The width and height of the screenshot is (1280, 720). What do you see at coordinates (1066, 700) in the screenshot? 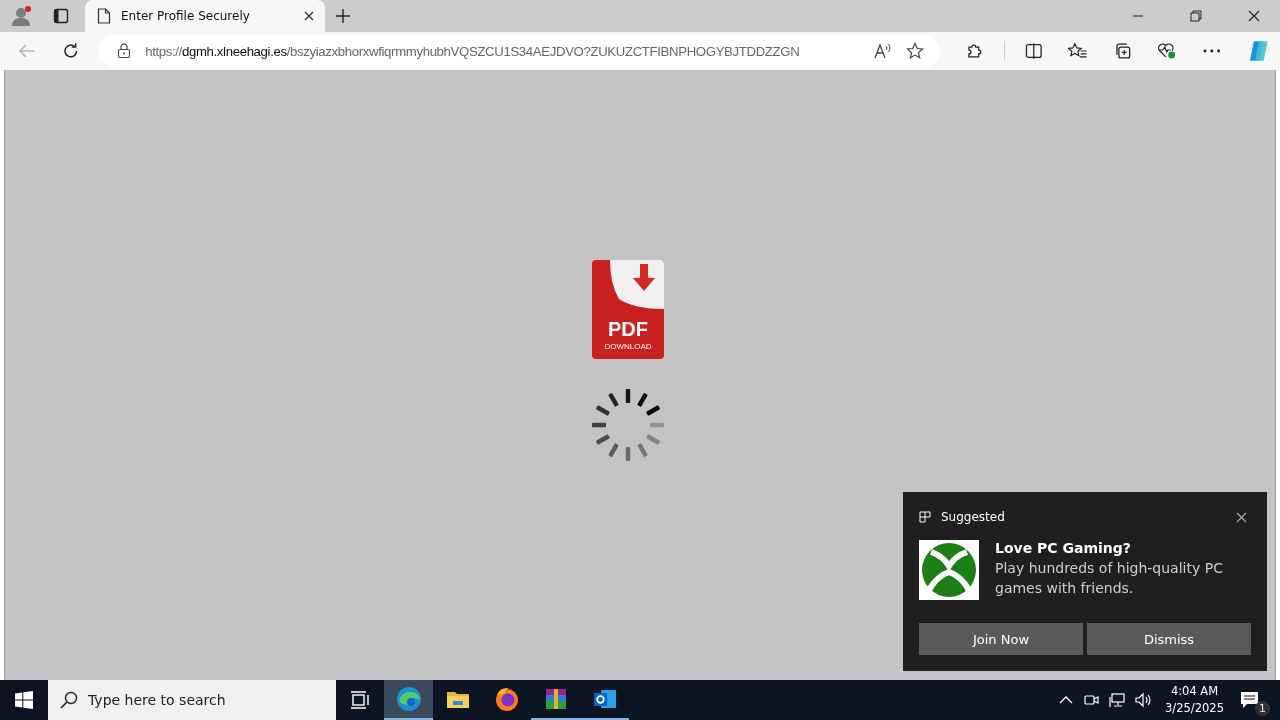
I see `chevron-up-icon` at bounding box center [1066, 700].